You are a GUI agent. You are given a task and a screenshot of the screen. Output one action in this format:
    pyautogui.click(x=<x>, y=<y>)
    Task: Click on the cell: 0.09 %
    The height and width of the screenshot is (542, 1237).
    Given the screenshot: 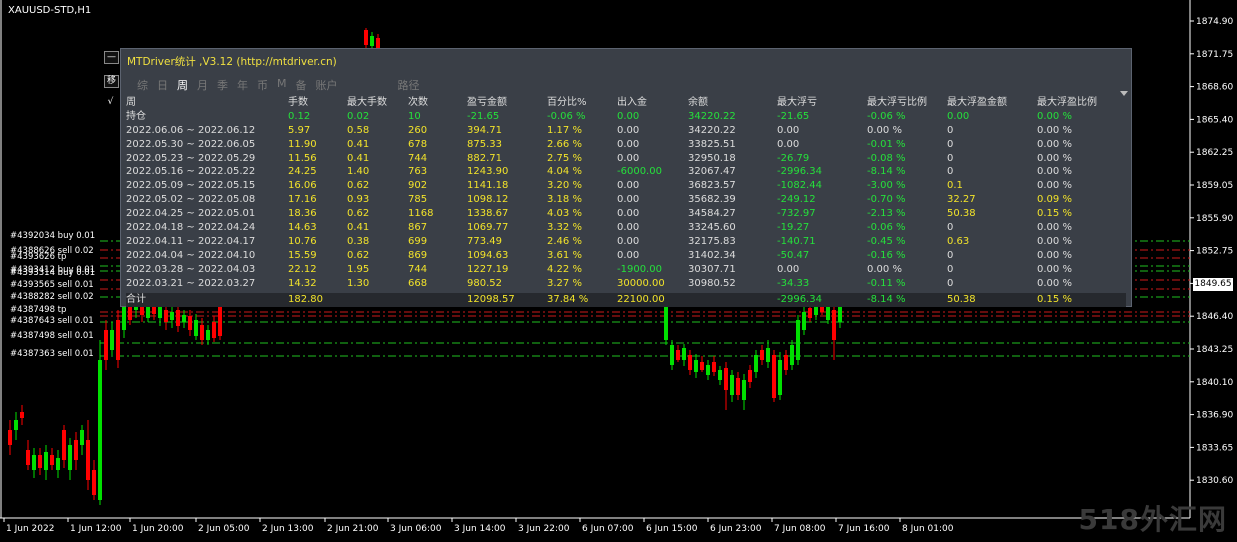 What is the action you would take?
    pyautogui.click(x=1054, y=200)
    